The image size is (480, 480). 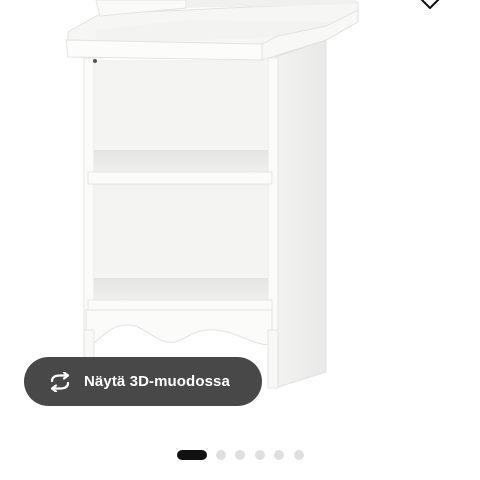 I want to click on view-in-3d-label: Näytä 3D-muodossa, so click(x=157, y=381).